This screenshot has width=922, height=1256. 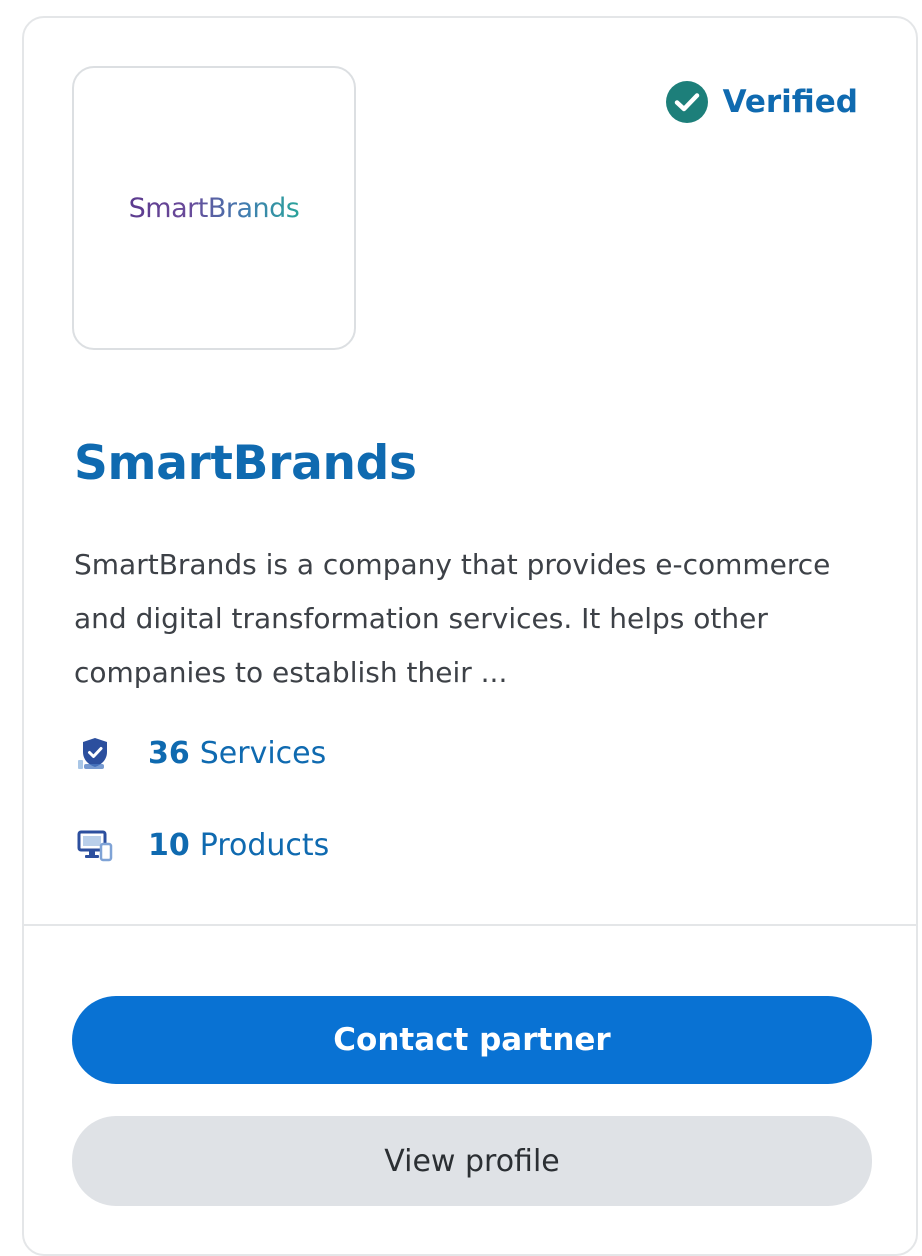 I want to click on services-label: Services, so click(x=263, y=753).